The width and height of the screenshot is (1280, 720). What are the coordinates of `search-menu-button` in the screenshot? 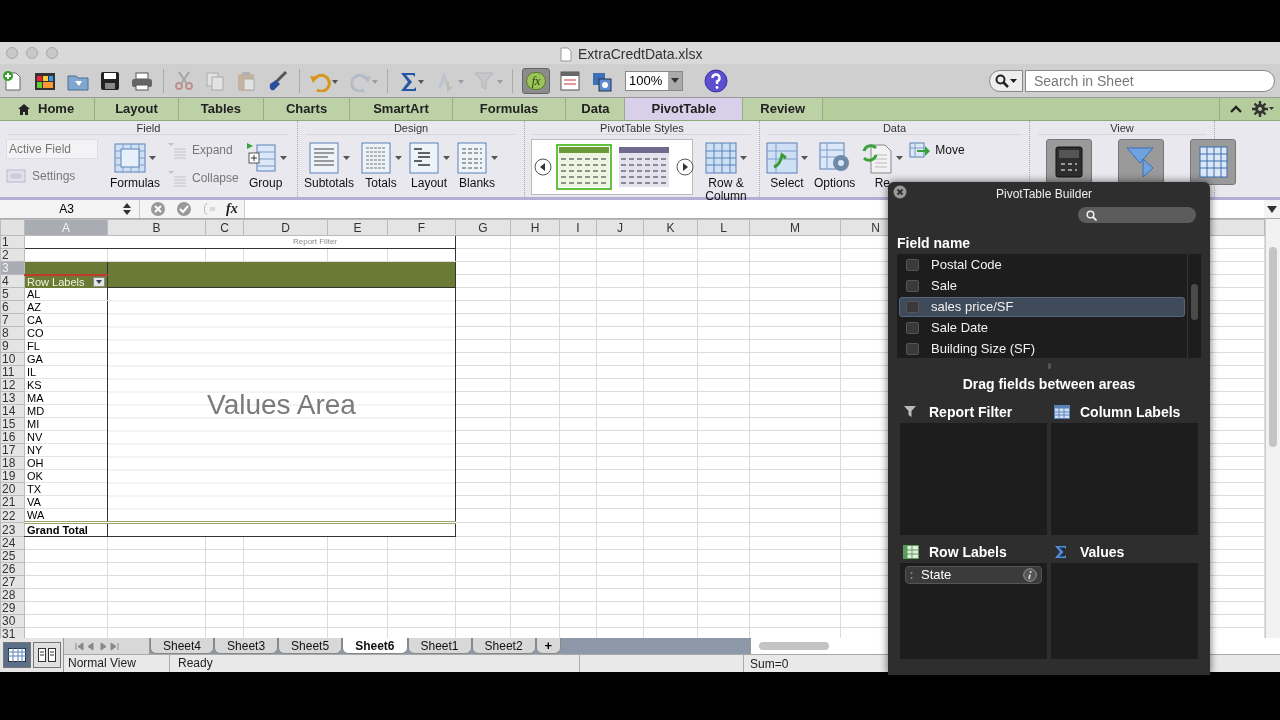 It's located at (1006, 80).